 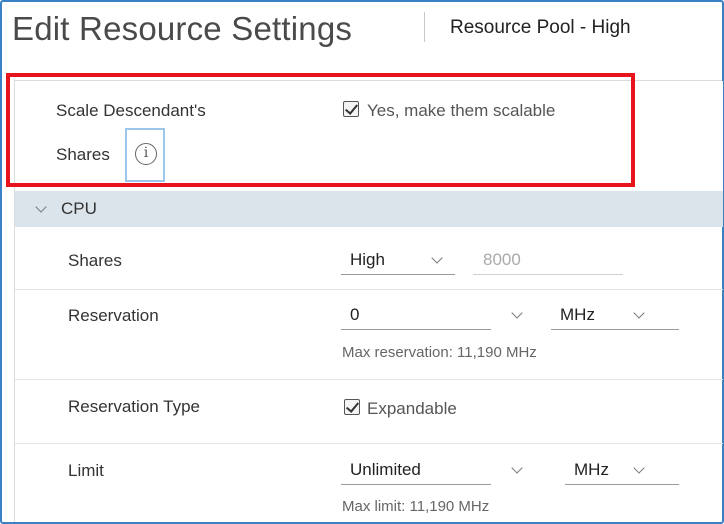 What do you see at coordinates (439, 352) in the screenshot?
I see `reservation-hint: Max reservation: 11,190 MHz` at bounding box center [439, 352].